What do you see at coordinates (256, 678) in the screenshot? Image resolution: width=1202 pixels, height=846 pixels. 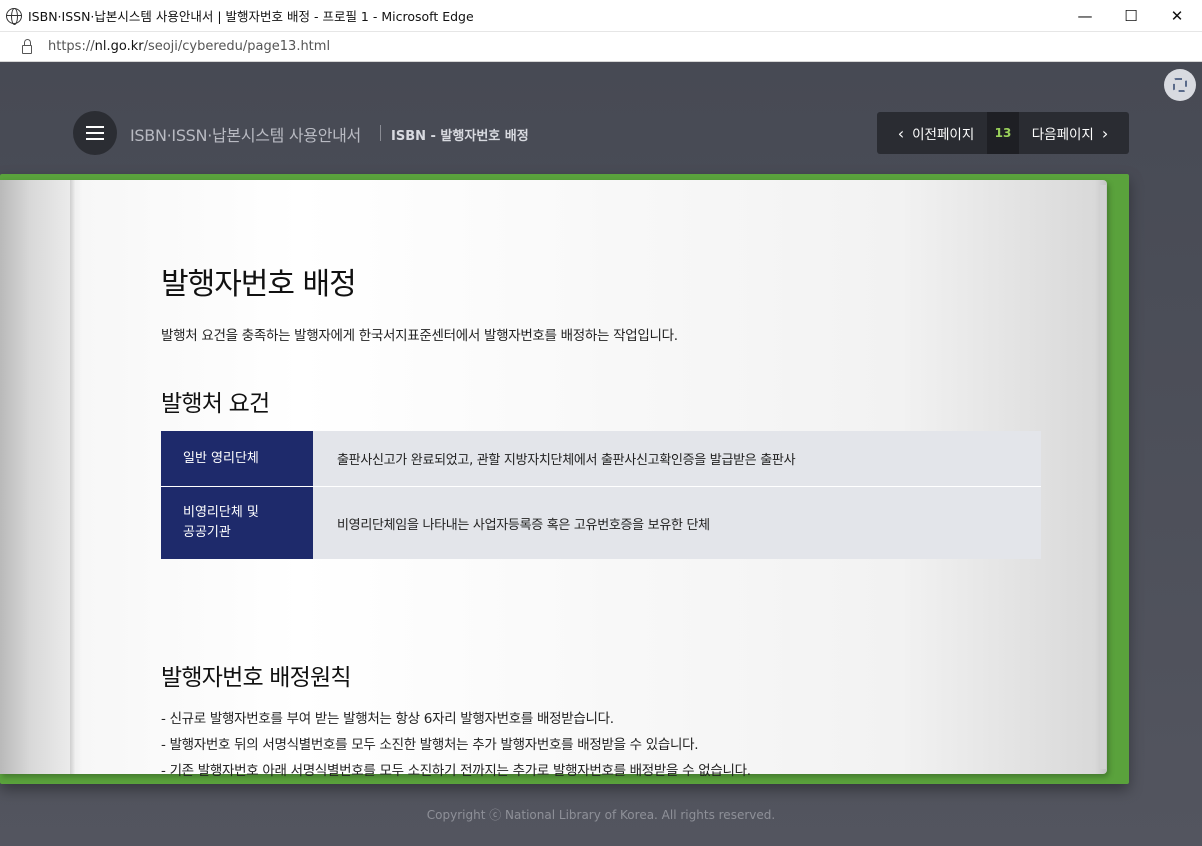 I see `principles-heading: 발행자번호 배정원칙` at bounding box center [256, 678].